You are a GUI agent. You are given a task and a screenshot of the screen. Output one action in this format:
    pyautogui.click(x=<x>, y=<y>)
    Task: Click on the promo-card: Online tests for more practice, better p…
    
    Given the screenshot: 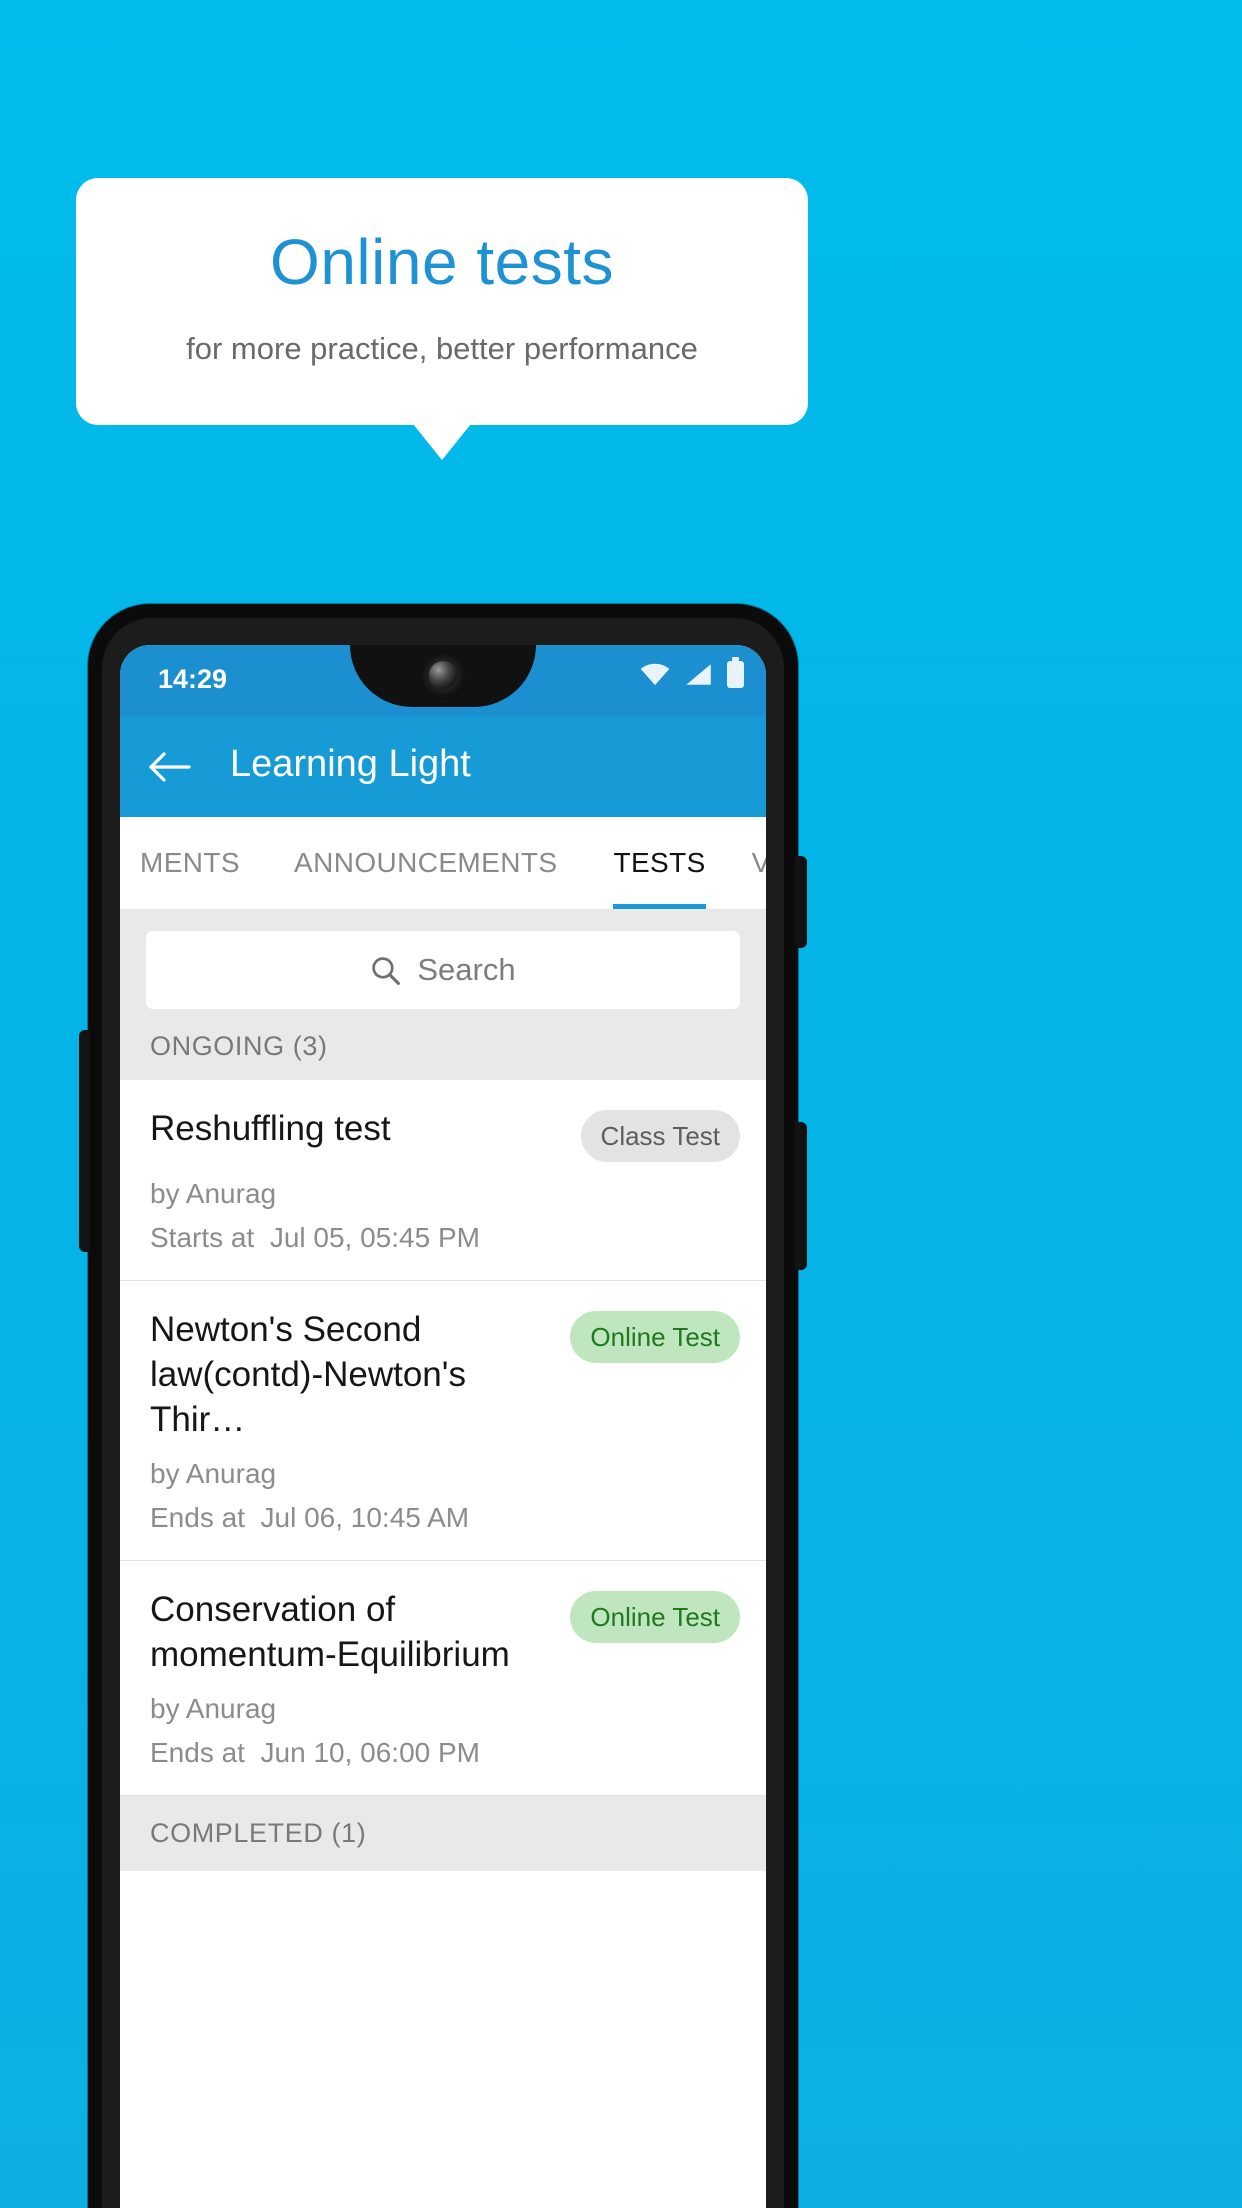 What is the action you would take?
    pyautogui.click(x=442, y=301)
    